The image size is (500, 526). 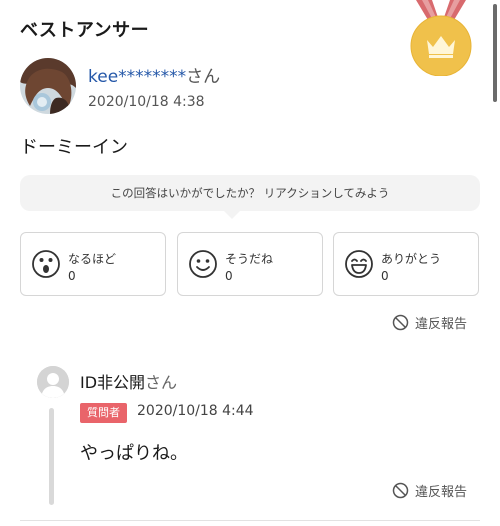 What do you see at coordinates (359, 264) in the screenshot?
I see `grin-face-icon` at bounding box center [359, 264].